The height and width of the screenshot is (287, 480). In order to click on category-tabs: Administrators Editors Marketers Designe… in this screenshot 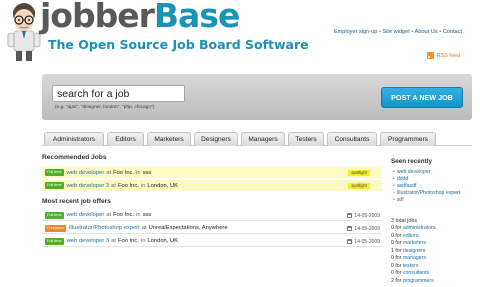, I will do `click(257, 138)`.